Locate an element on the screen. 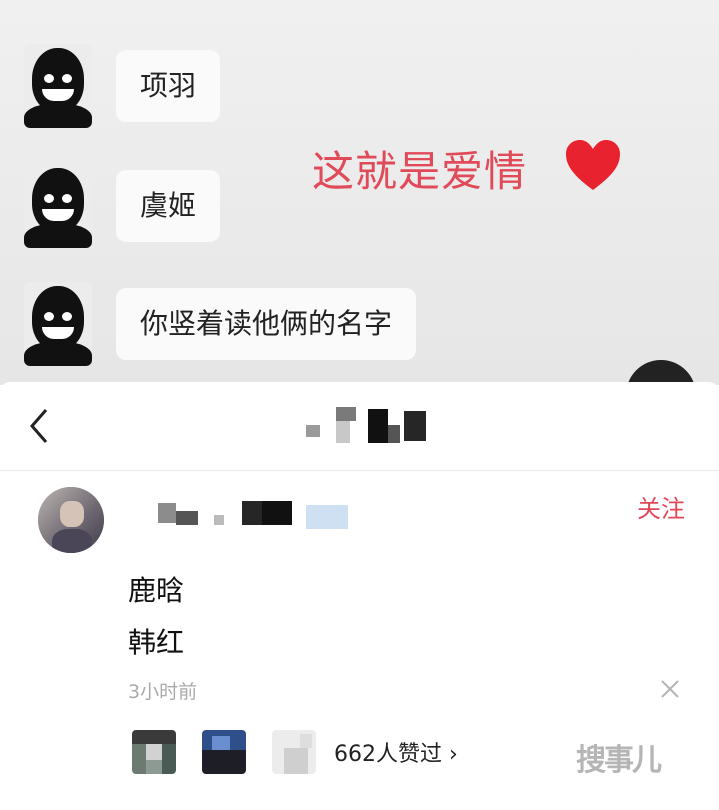  chat-message: 项羽 is located at coordinates (122, 86).